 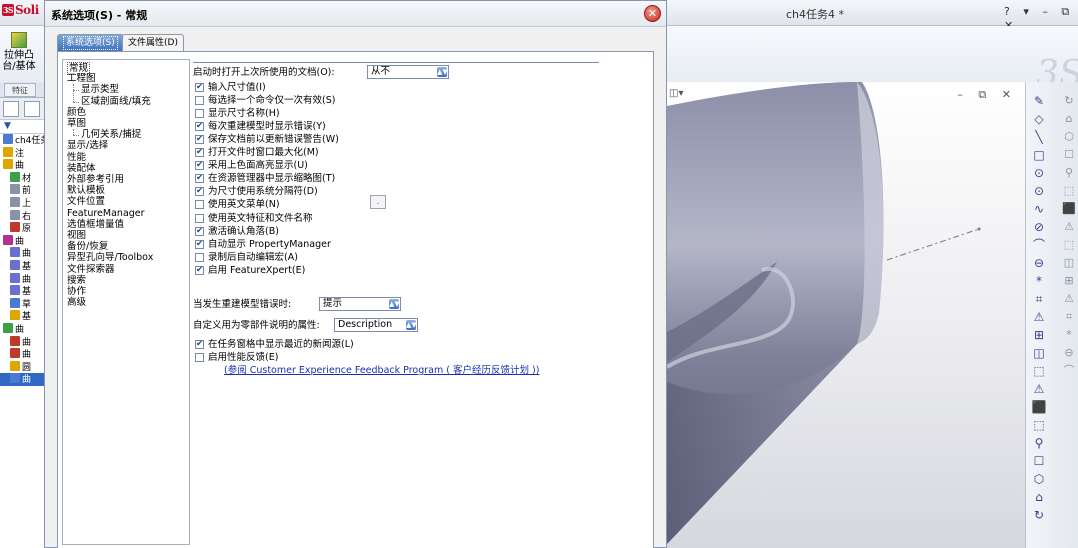 I want to click on category-item: 搜索, so click(x=76, y=280).